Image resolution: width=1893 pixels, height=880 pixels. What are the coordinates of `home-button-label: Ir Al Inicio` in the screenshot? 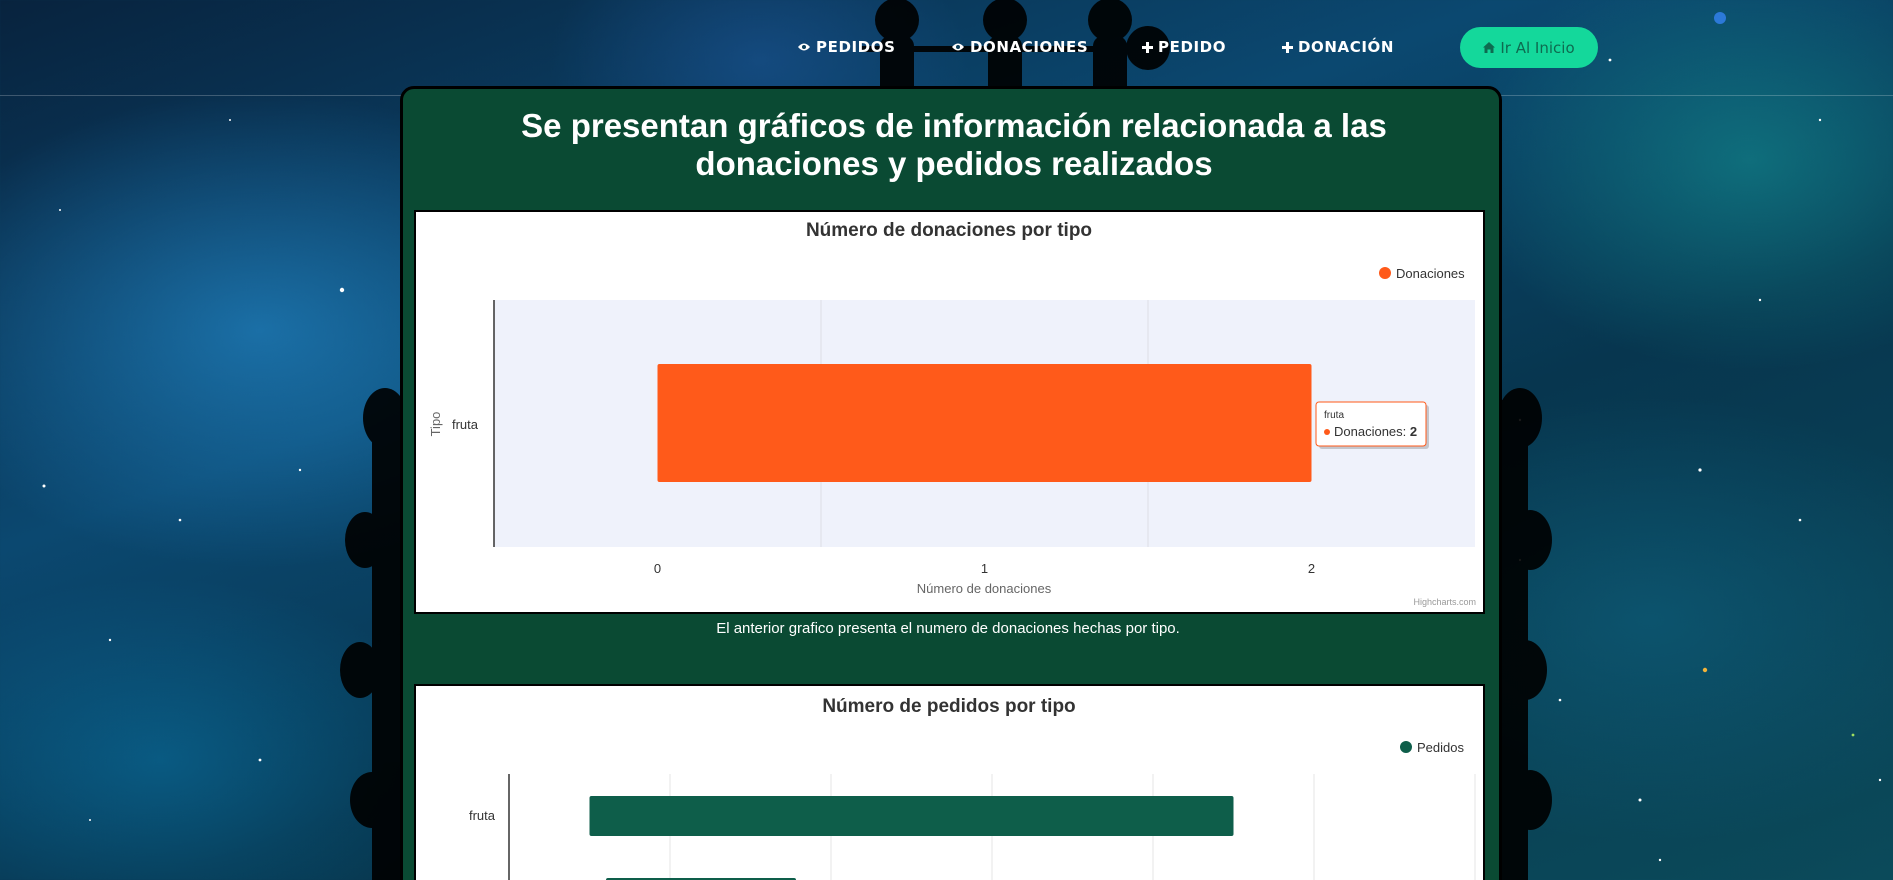 It's located at (1537, 47).